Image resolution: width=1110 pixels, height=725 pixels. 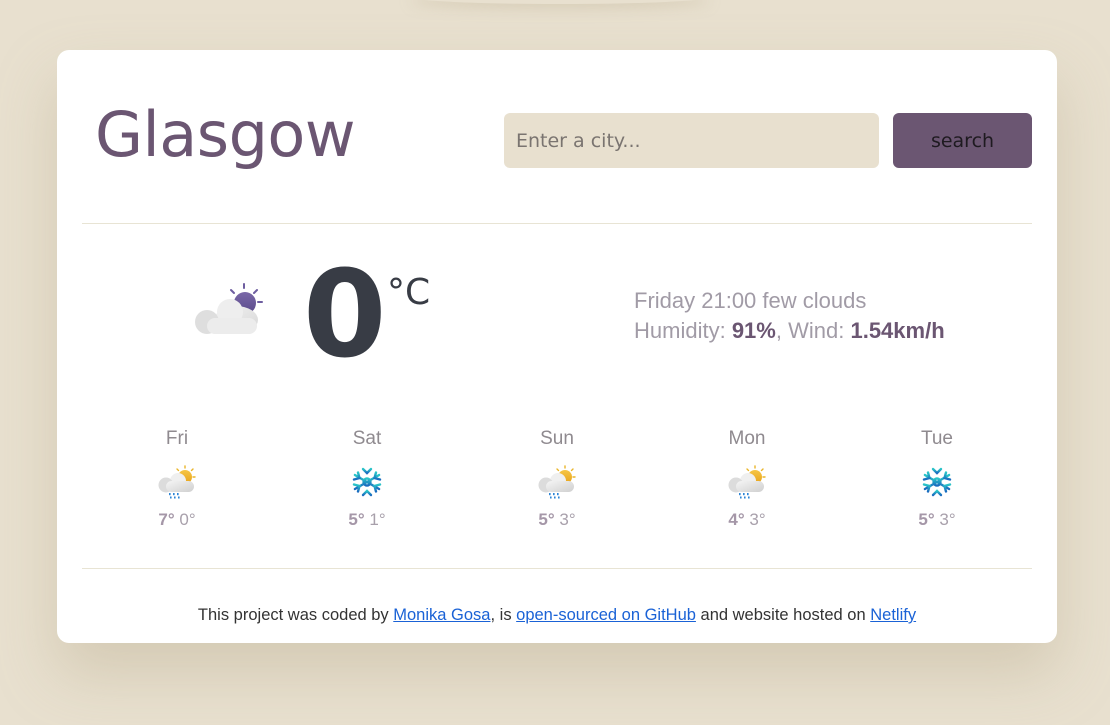 I want to click on forecast-day: Sun 5° 3°, so click(x=557, y=479).